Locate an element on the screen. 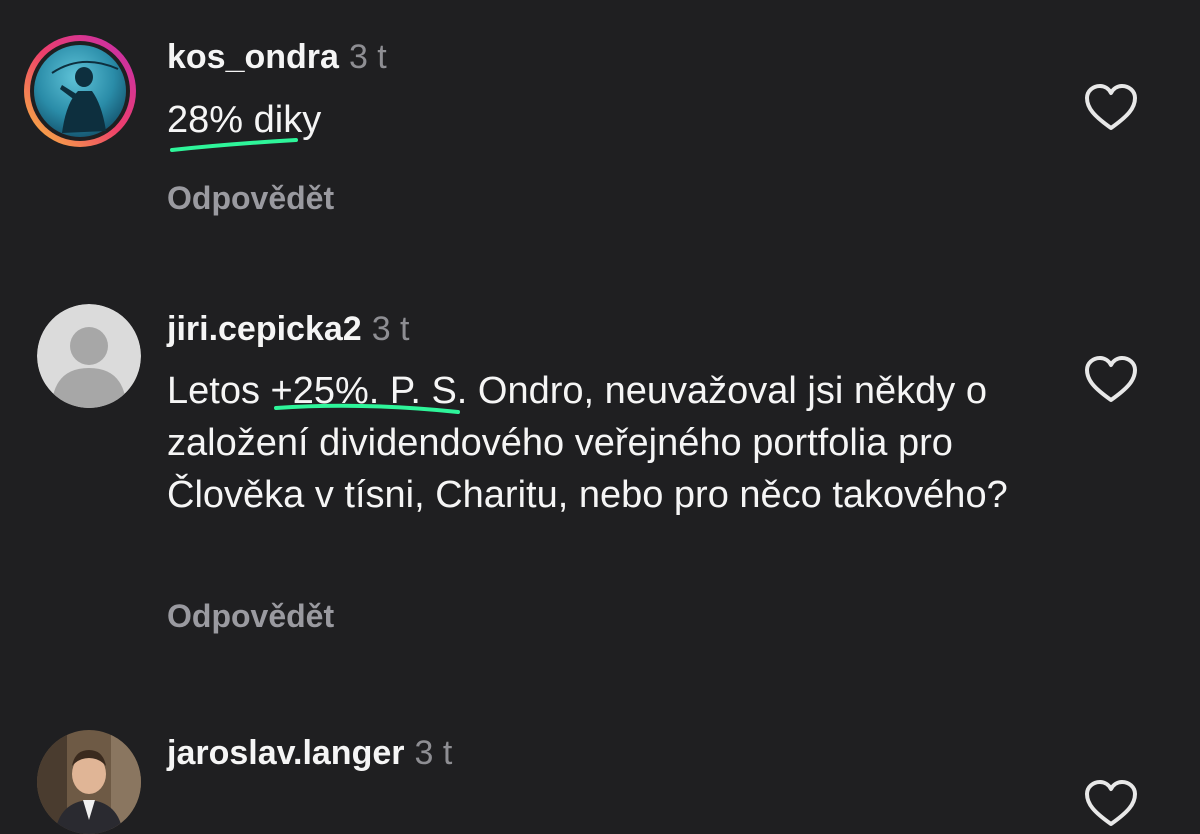  default-avatar-icon is located at coordinates (89, 356).